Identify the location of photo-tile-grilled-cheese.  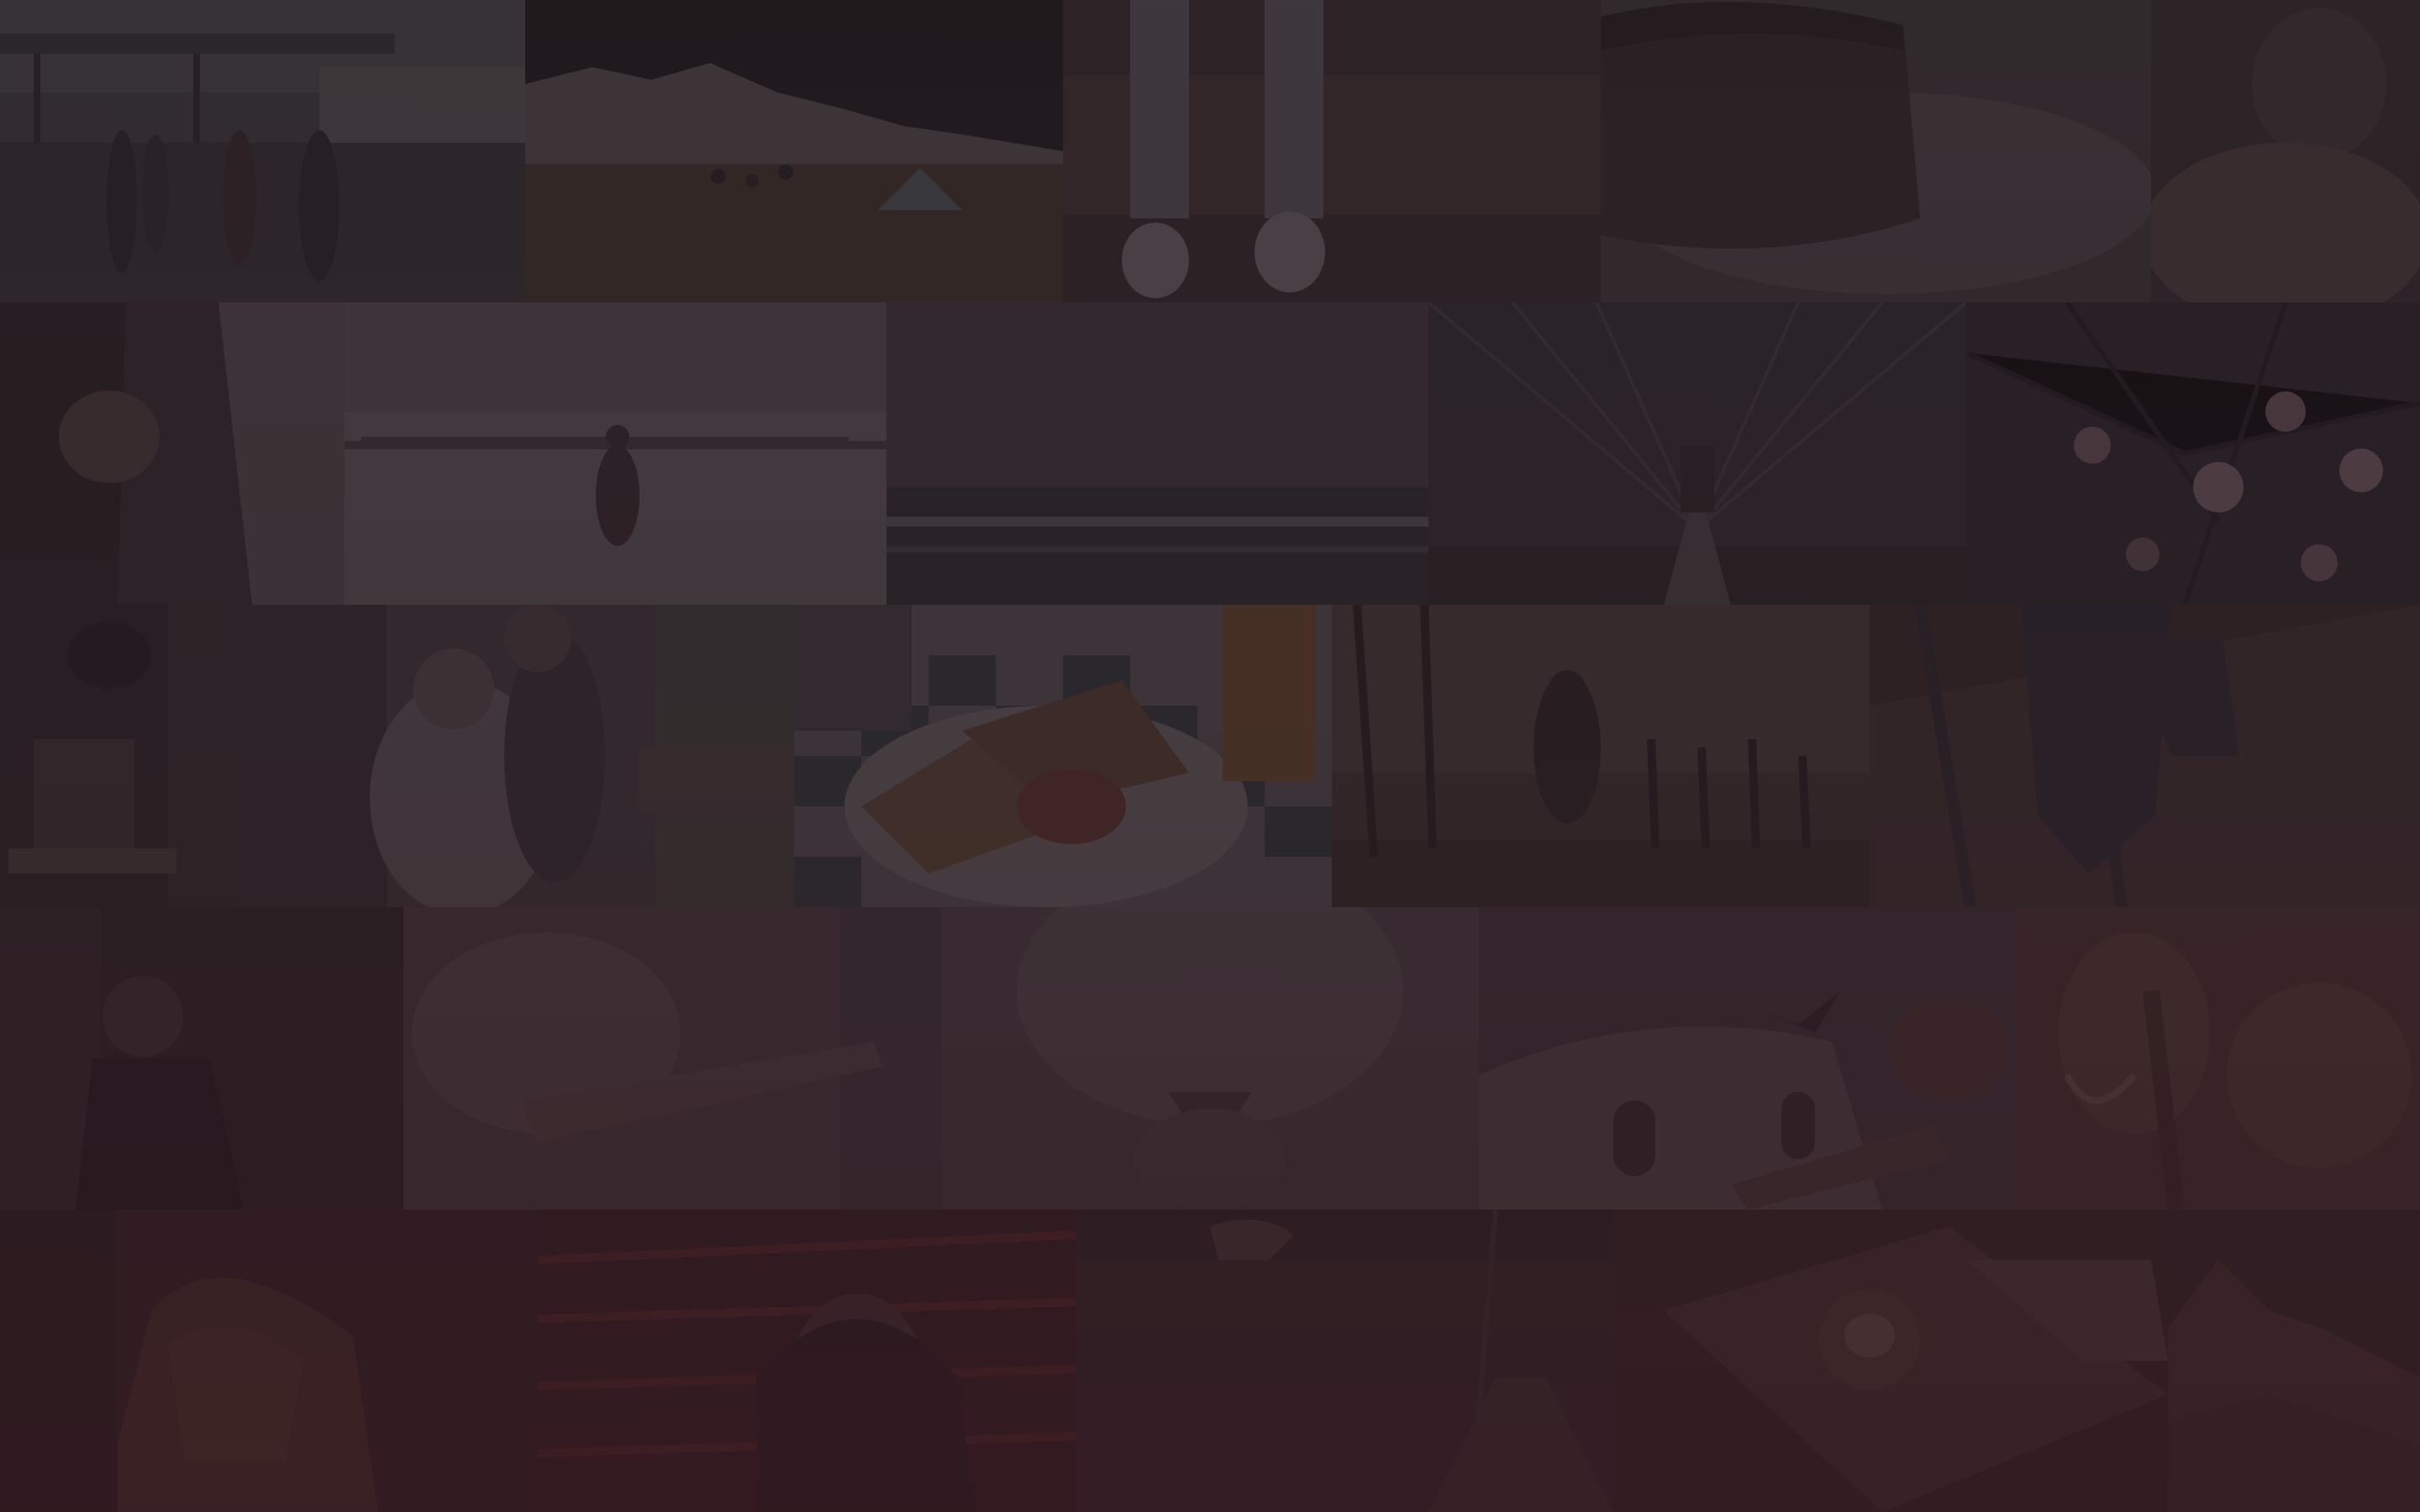
(1063, 756).